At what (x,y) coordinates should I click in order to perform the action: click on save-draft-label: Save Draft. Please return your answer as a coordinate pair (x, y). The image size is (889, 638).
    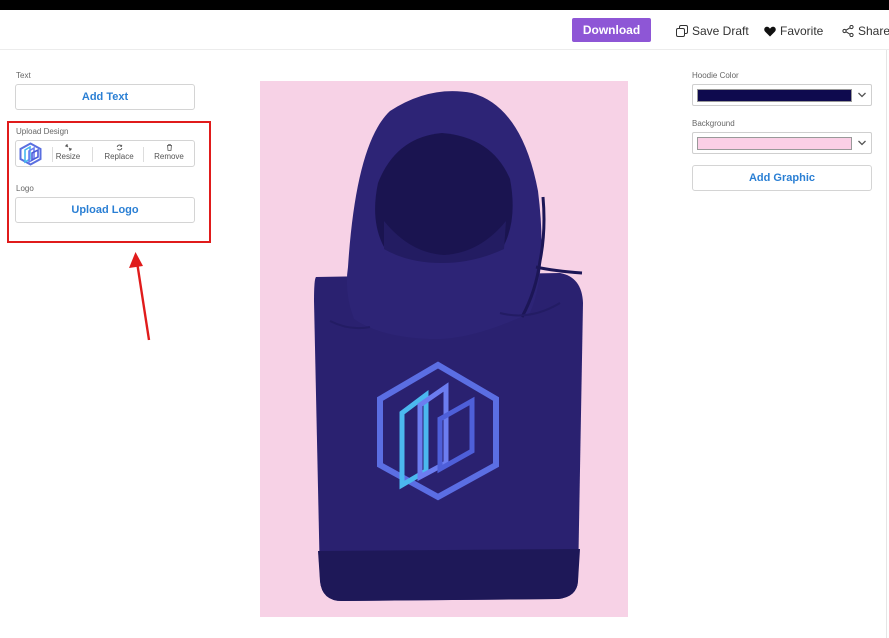
    Looking at the image, I should click on (720, 31).